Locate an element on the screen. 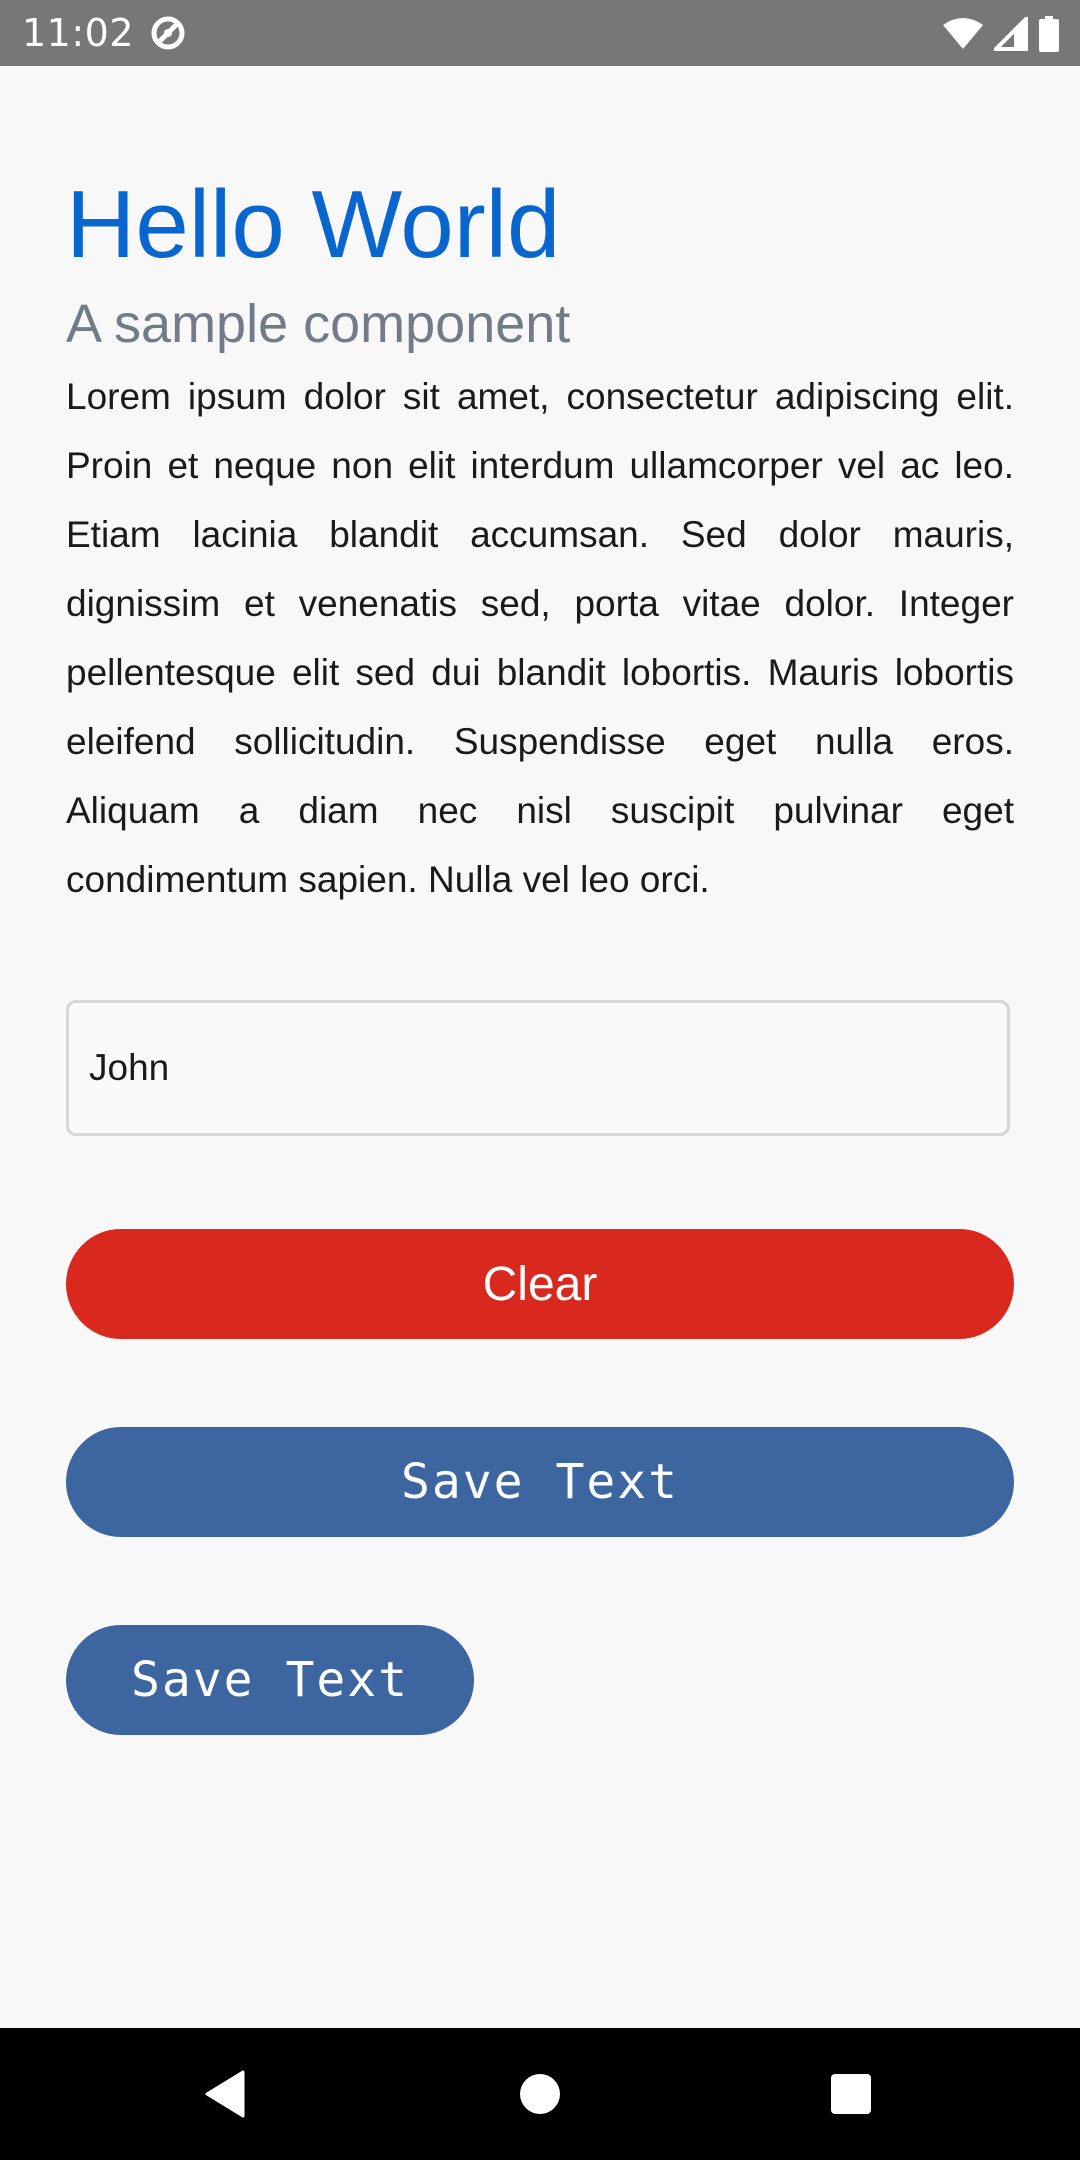 This screenshot has height=2160, width=1080. save-text-button-narrow: Save Text is located at coordinates (270, 1680).